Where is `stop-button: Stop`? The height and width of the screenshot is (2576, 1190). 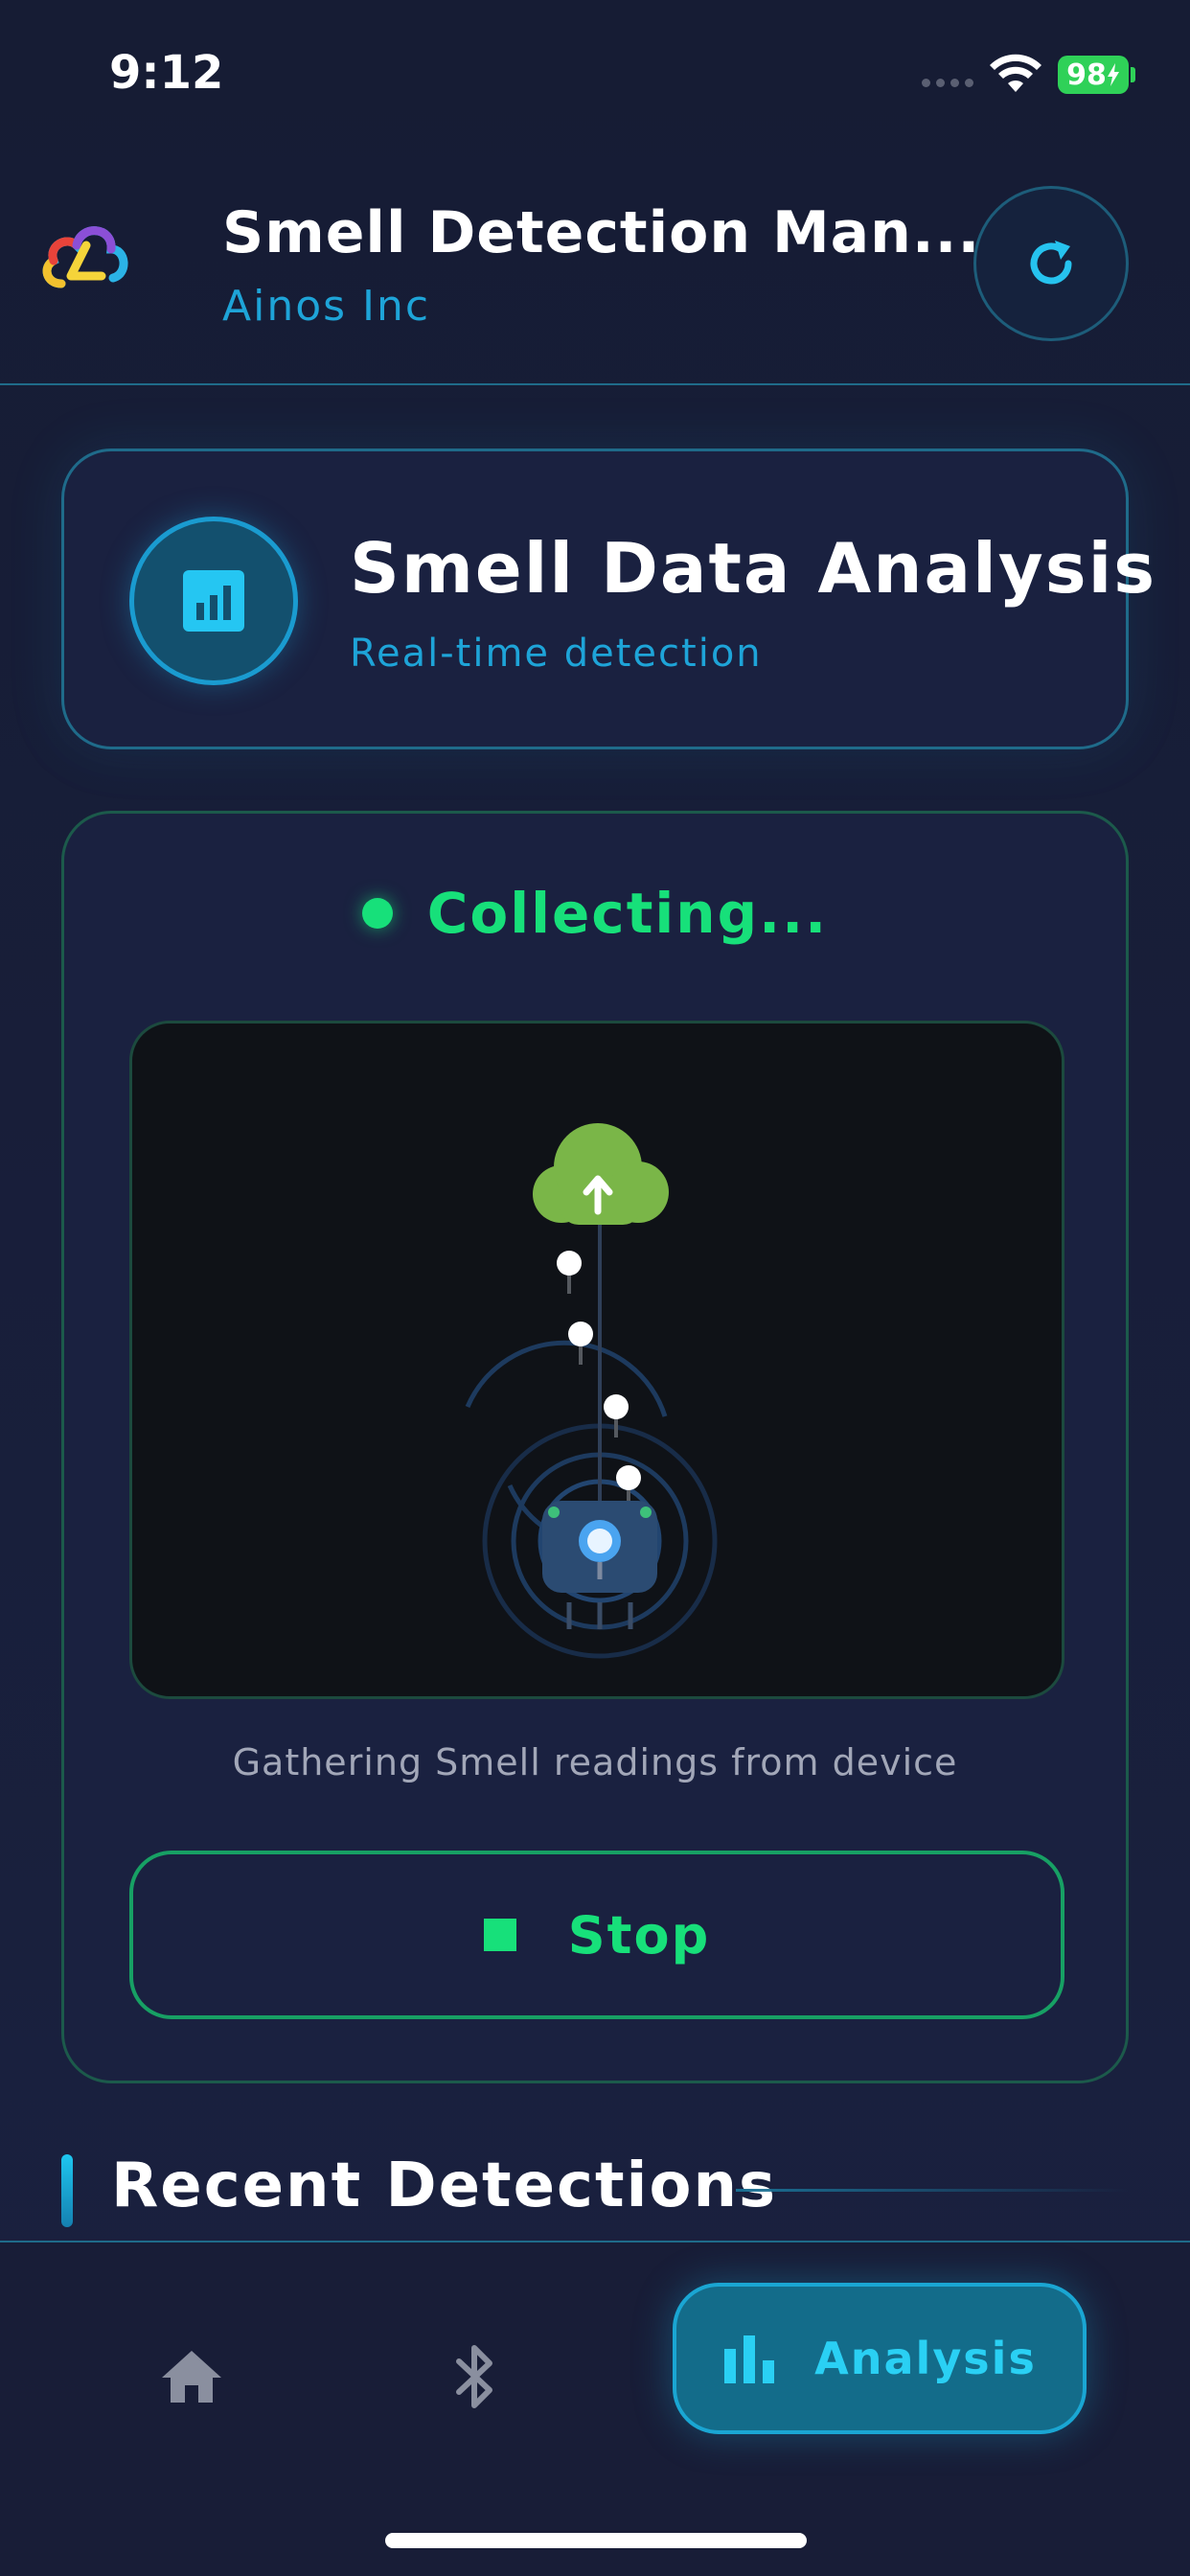 stop-button: Stop is located at coordinates (596, 1935).